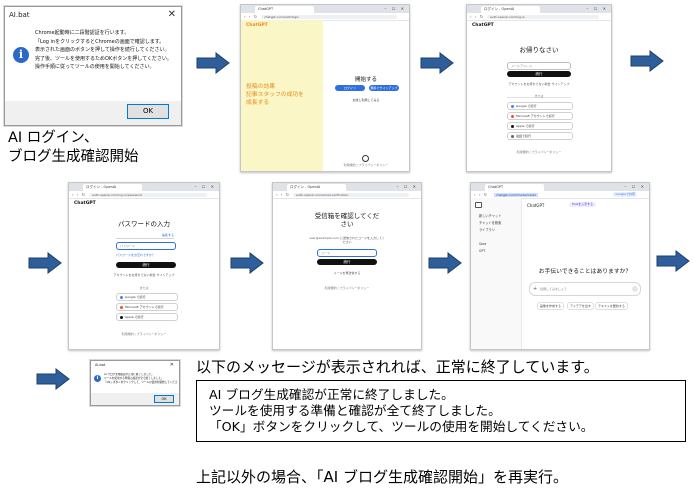 The width and height of the screenshot is (694, 491). Describe the element at coordinates (365, 80) in the screenshot. I see `start-heading: 開始する` at that location.